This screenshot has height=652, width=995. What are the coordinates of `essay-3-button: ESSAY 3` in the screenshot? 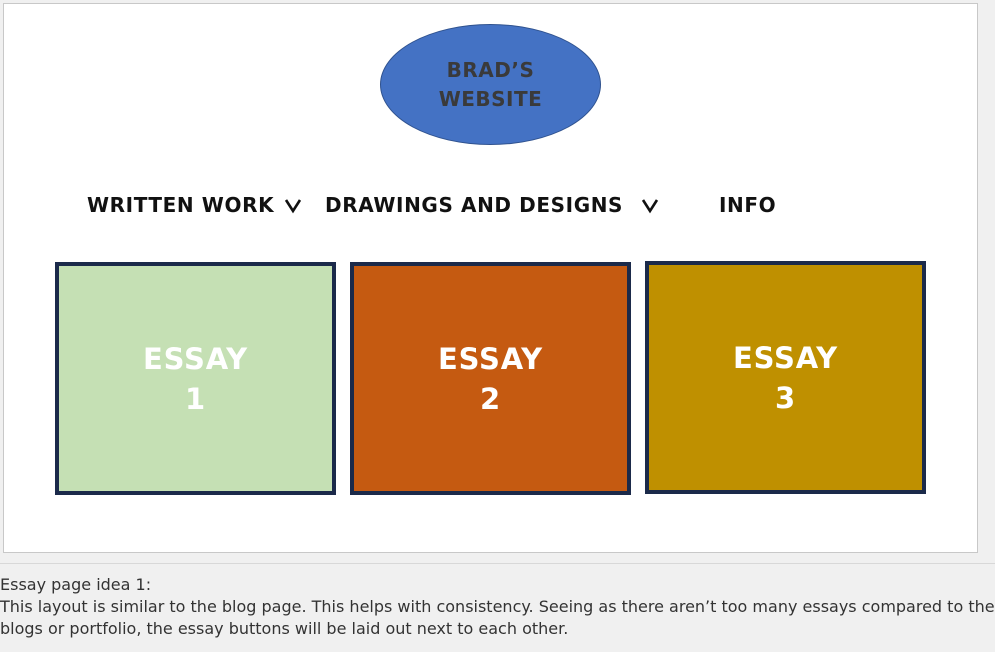 It's located at (785, 377).